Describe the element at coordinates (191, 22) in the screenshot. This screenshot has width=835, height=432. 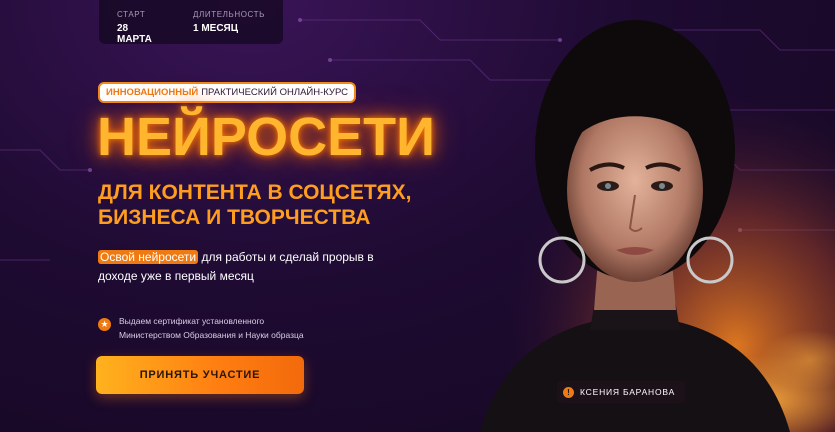
I see `course-info-box: СТАРТ 28 МАРТА ДЛИТЕЛЬНОСТЬ 1 МЕСЯЦ` at that location.